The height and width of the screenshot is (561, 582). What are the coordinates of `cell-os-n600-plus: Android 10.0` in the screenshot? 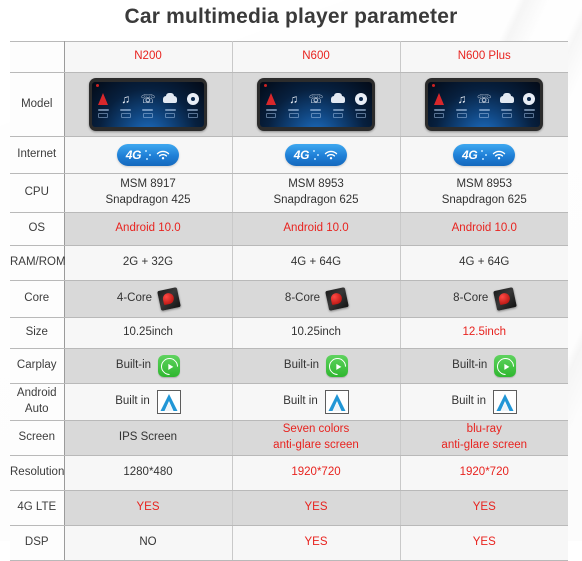 It's located at (484, 229).